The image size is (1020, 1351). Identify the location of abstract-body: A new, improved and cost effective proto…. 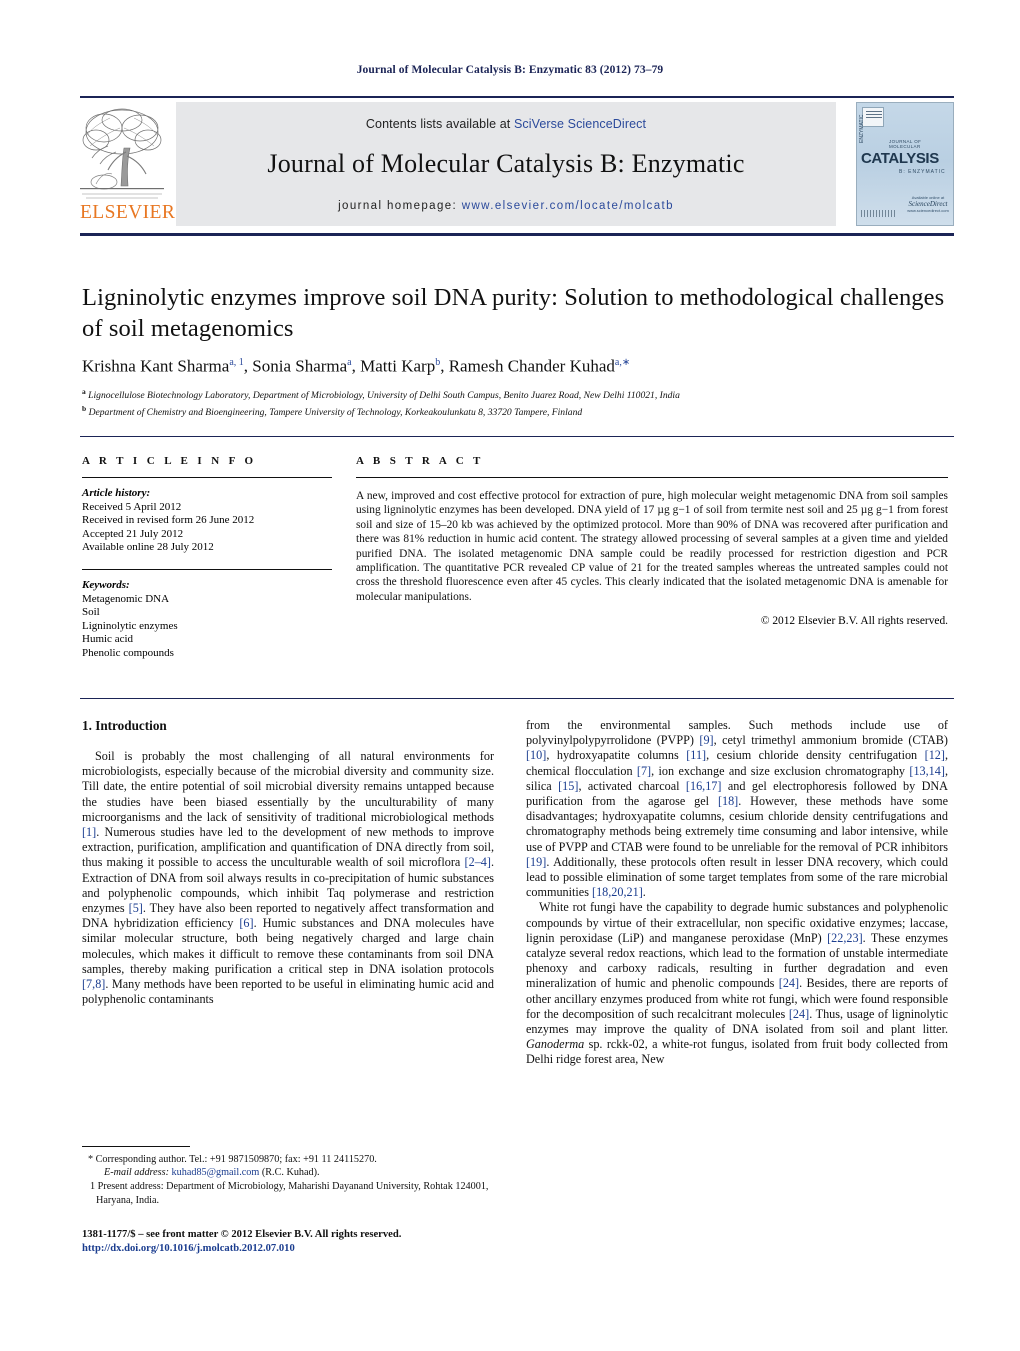
(652, 546).